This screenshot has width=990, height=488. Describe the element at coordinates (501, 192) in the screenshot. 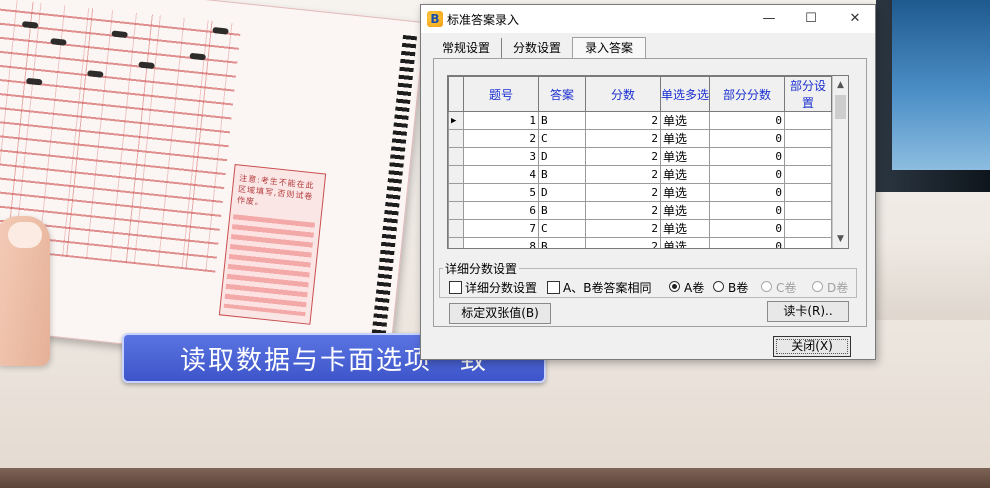

I see `cell-question-no: 5` at that location.